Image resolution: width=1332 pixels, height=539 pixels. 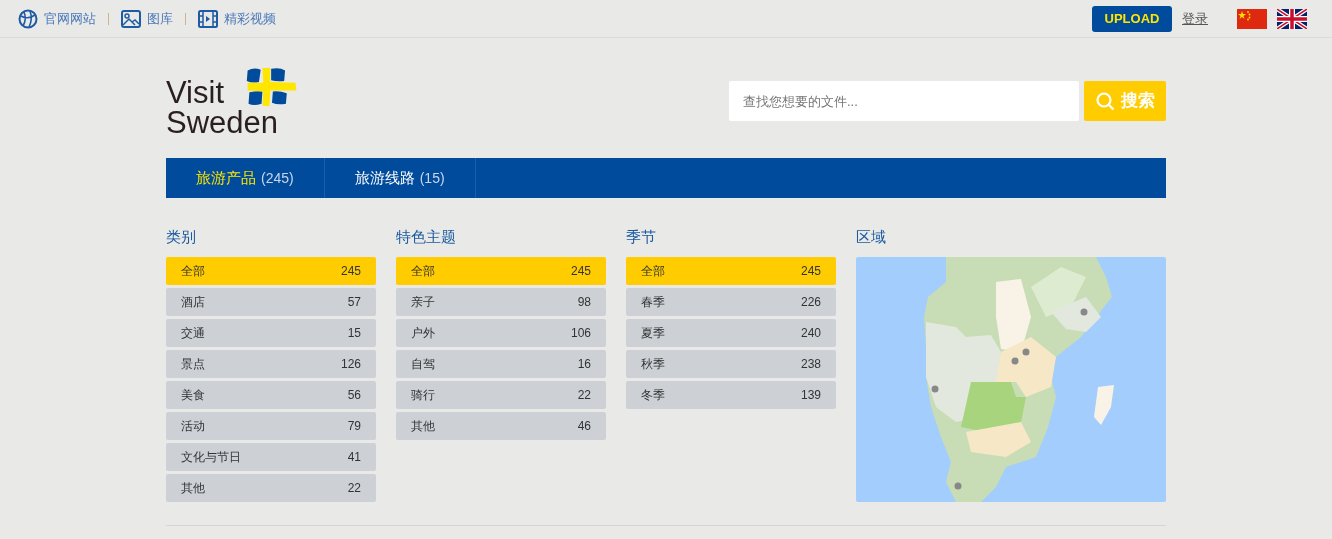 I want to click on login-link: 登录, so click(x=1195, y=18).